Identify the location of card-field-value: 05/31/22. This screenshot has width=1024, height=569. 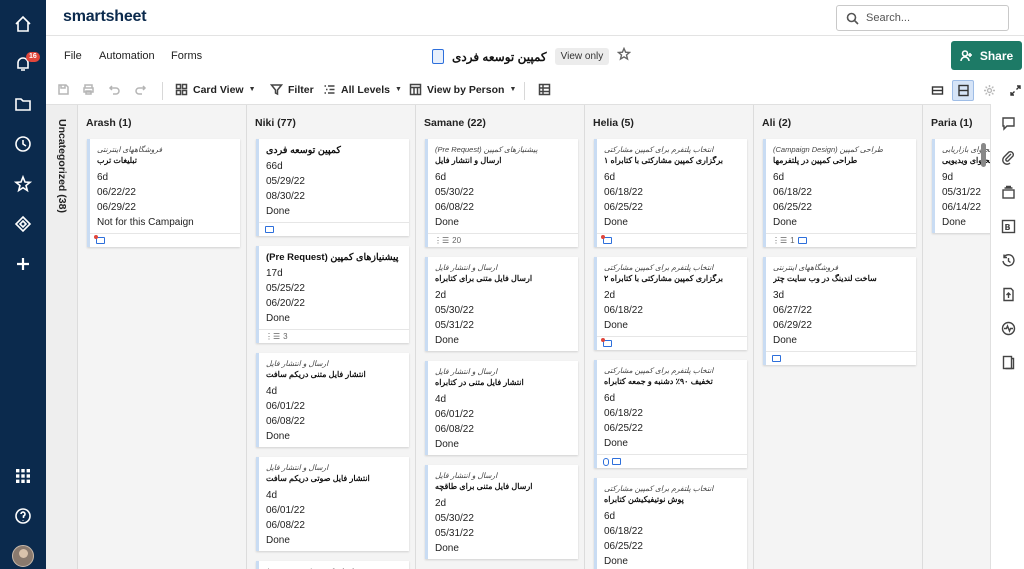
(454, 533).